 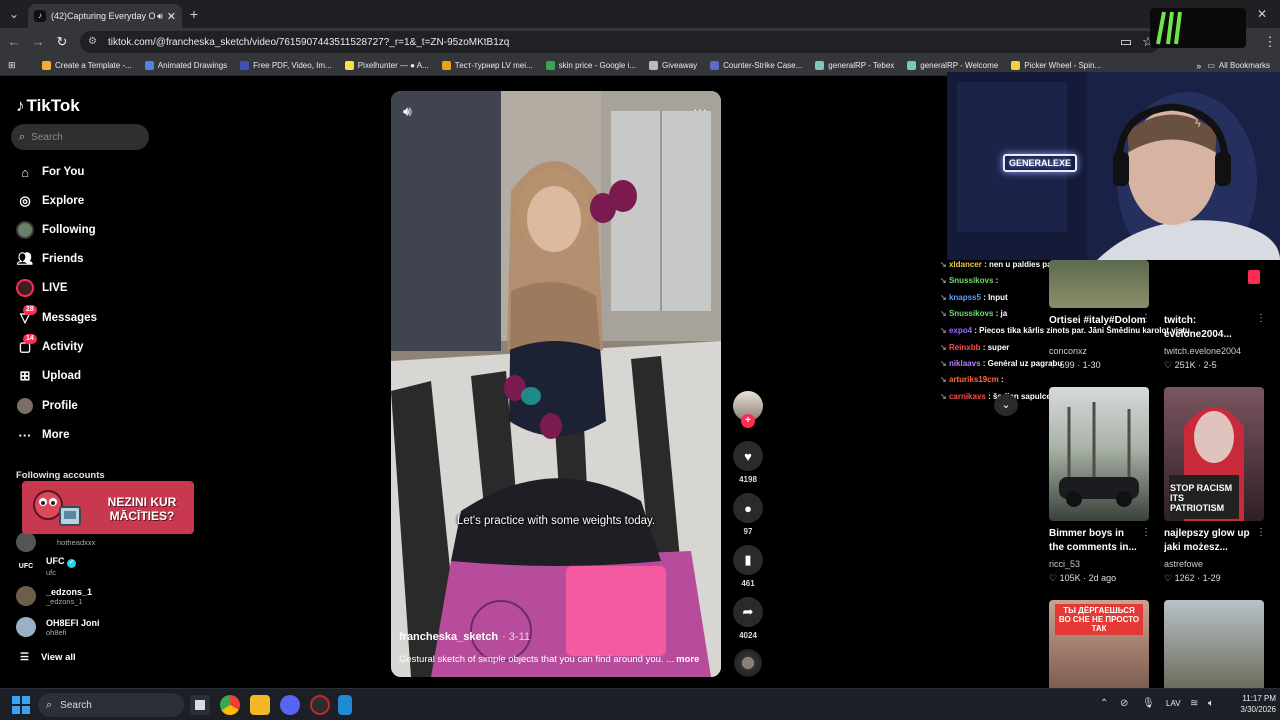 What do you see at coordinates (965, 347) in the screenshot?
I see `chat-username: Reinxbb` at bounding box center [965, 347].